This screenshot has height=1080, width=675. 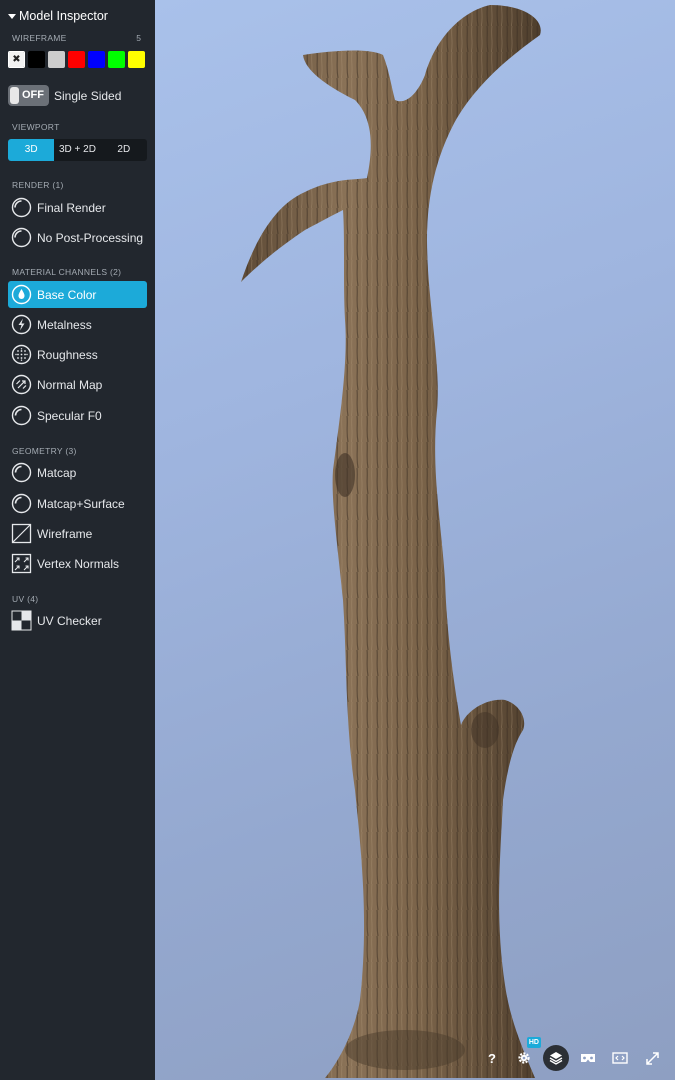 What do you see at coordinates (56, 59) in the screenshot?
I see `swatch-light-gray` at bounding box center [56, 59].